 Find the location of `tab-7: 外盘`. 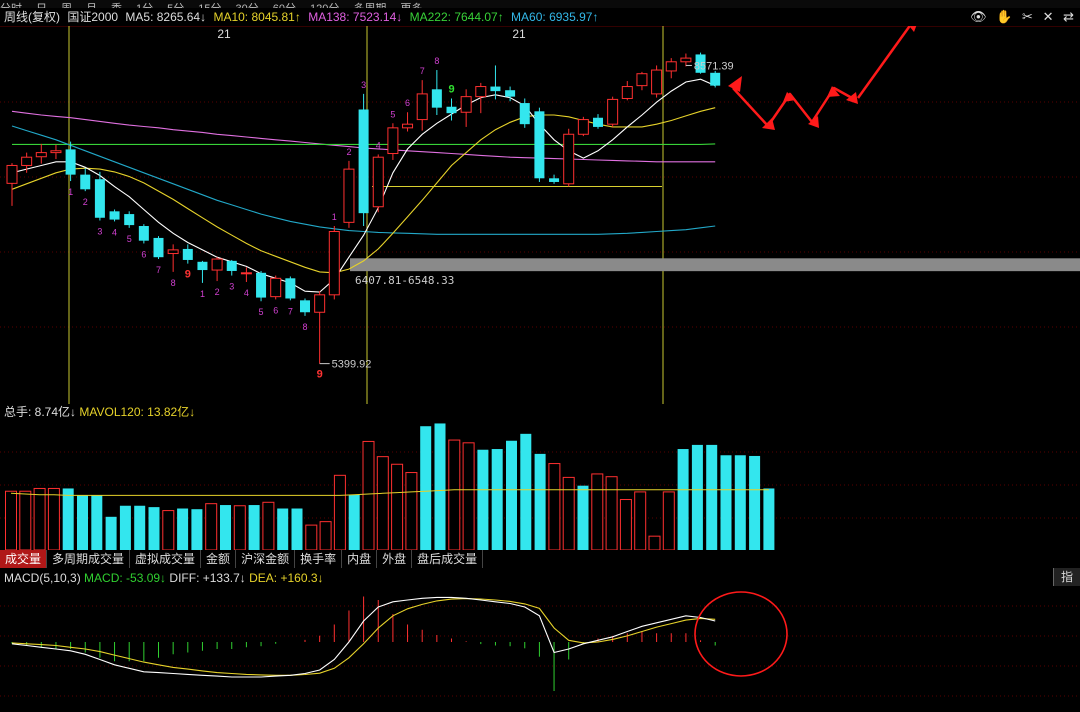

tab-7: 外盘 is located at coordinates (395, 559).